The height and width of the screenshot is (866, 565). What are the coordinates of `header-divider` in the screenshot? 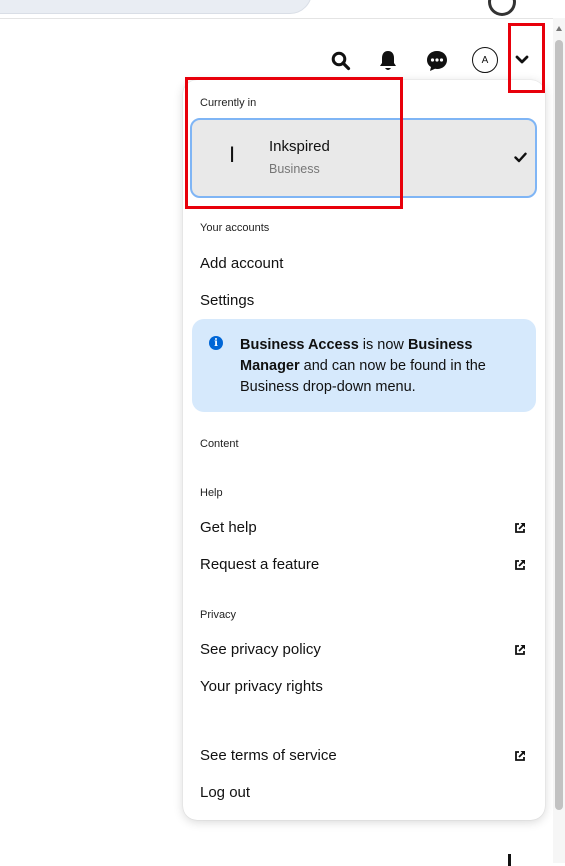 It's located at (277, 18).